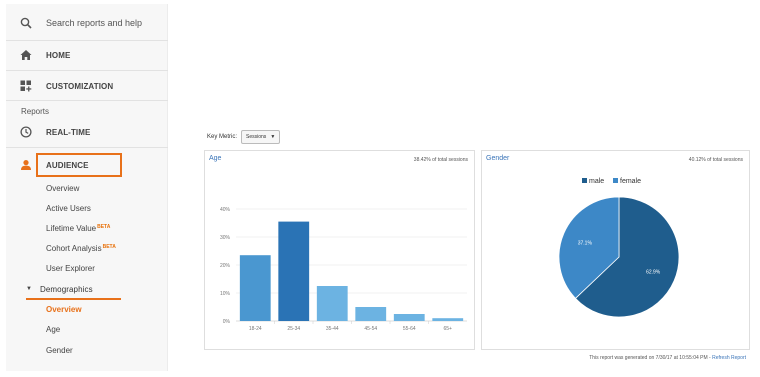 The image size is (760, 377). What do you see at coordinates (370, 329) in the screenshot?
I see `x-tick-label: 45-54` at bounding box center [370, 329].